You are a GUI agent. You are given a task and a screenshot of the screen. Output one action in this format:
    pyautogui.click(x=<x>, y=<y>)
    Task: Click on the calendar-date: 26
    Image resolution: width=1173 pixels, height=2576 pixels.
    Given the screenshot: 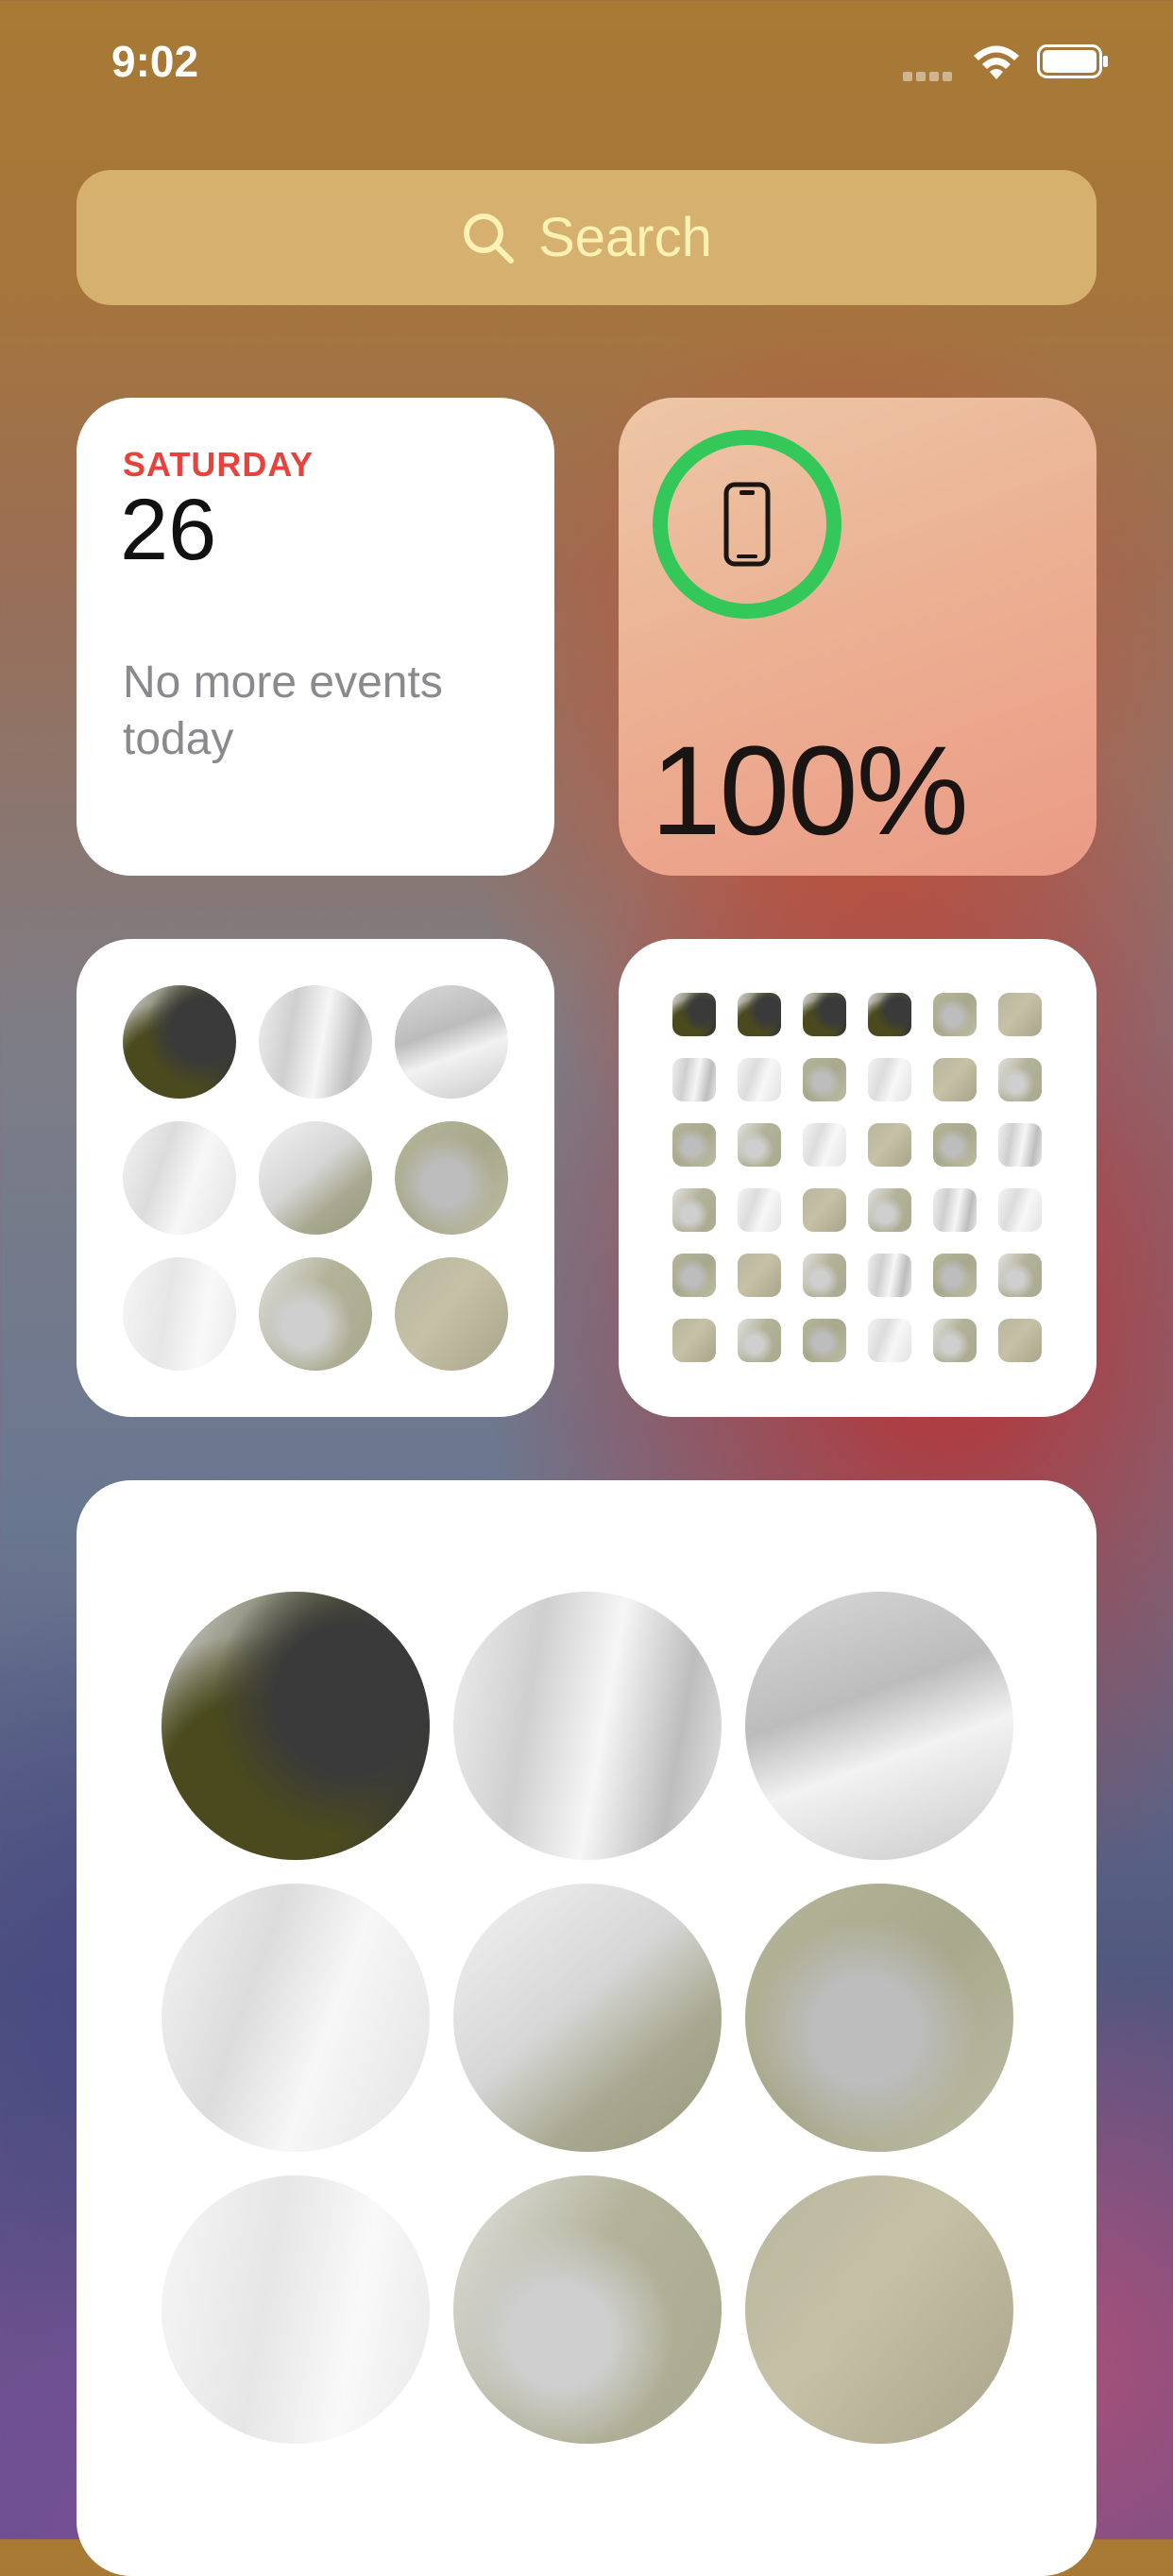 What is the action you would take?
    pyautogui.click(x=168, y=530)
    